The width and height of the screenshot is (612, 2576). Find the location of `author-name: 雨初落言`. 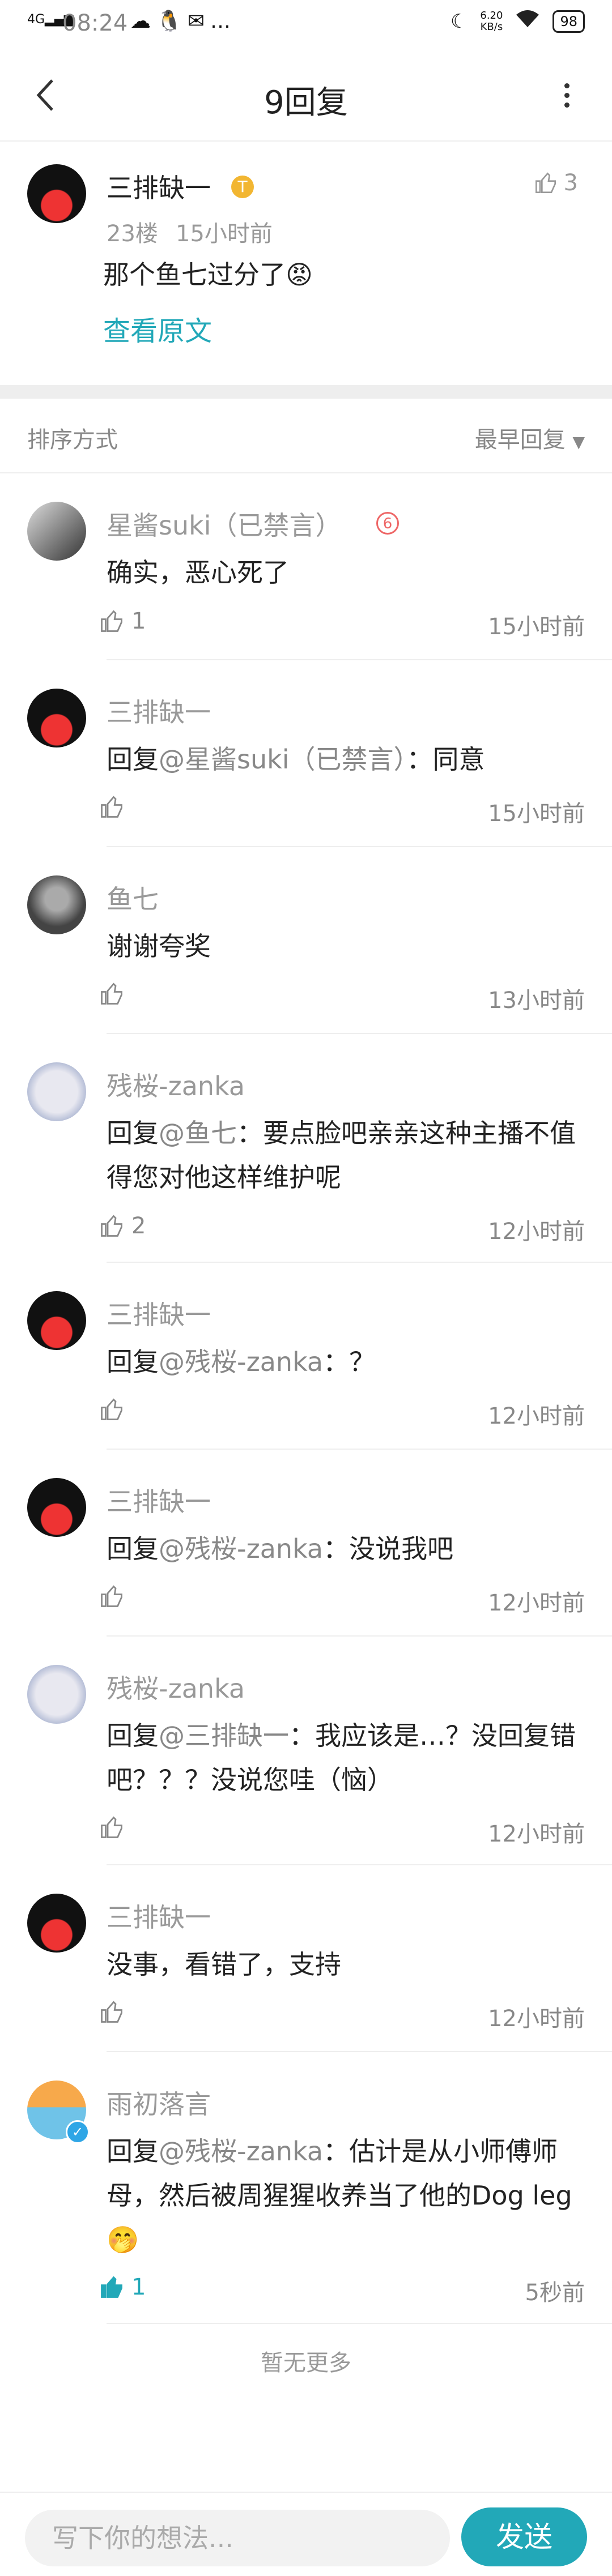

author-name: 雨初落言 is located at coordinates (159, 2102).